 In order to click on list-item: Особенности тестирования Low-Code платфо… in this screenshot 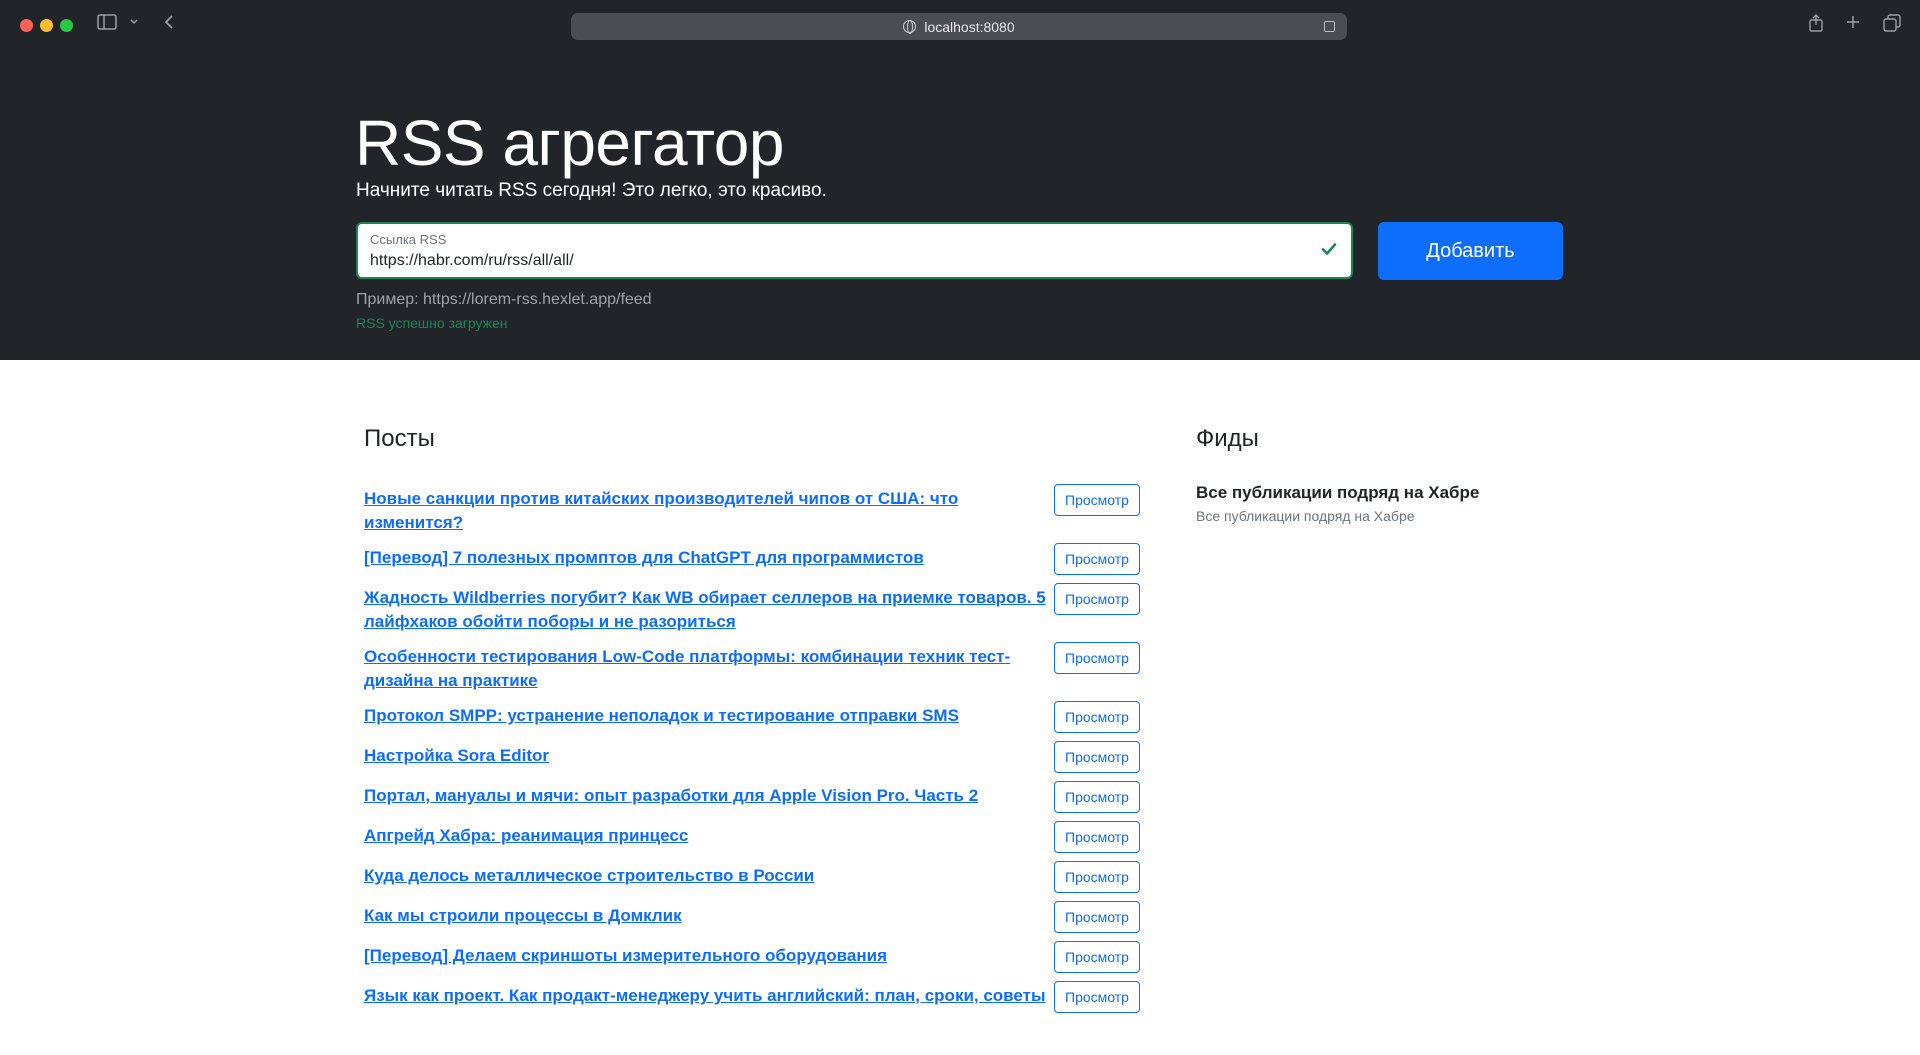, I will do `click(752, 667)`.